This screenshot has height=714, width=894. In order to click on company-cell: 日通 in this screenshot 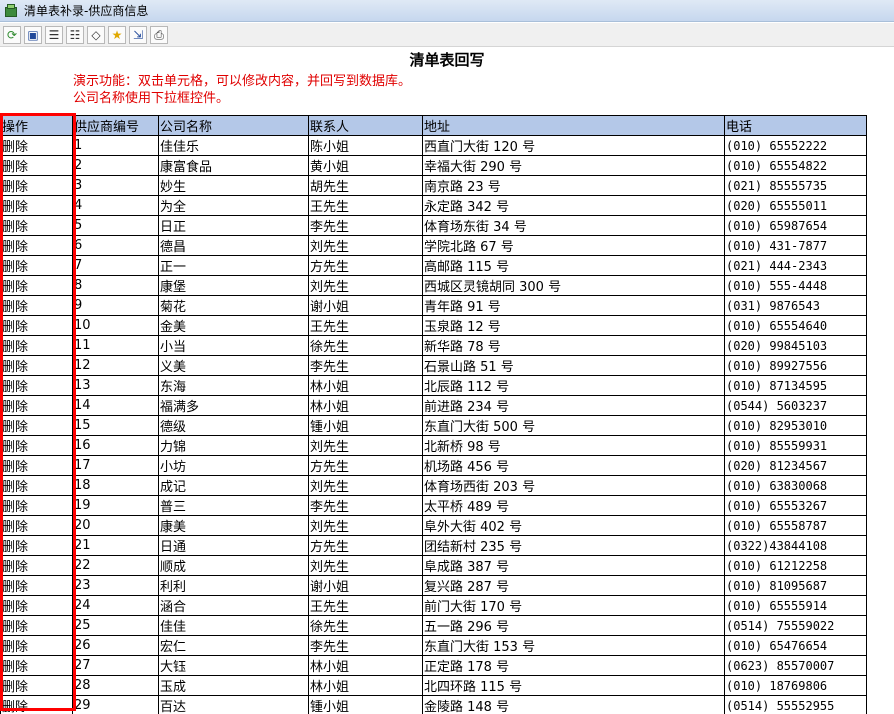, I will do `click(233, 545)`.